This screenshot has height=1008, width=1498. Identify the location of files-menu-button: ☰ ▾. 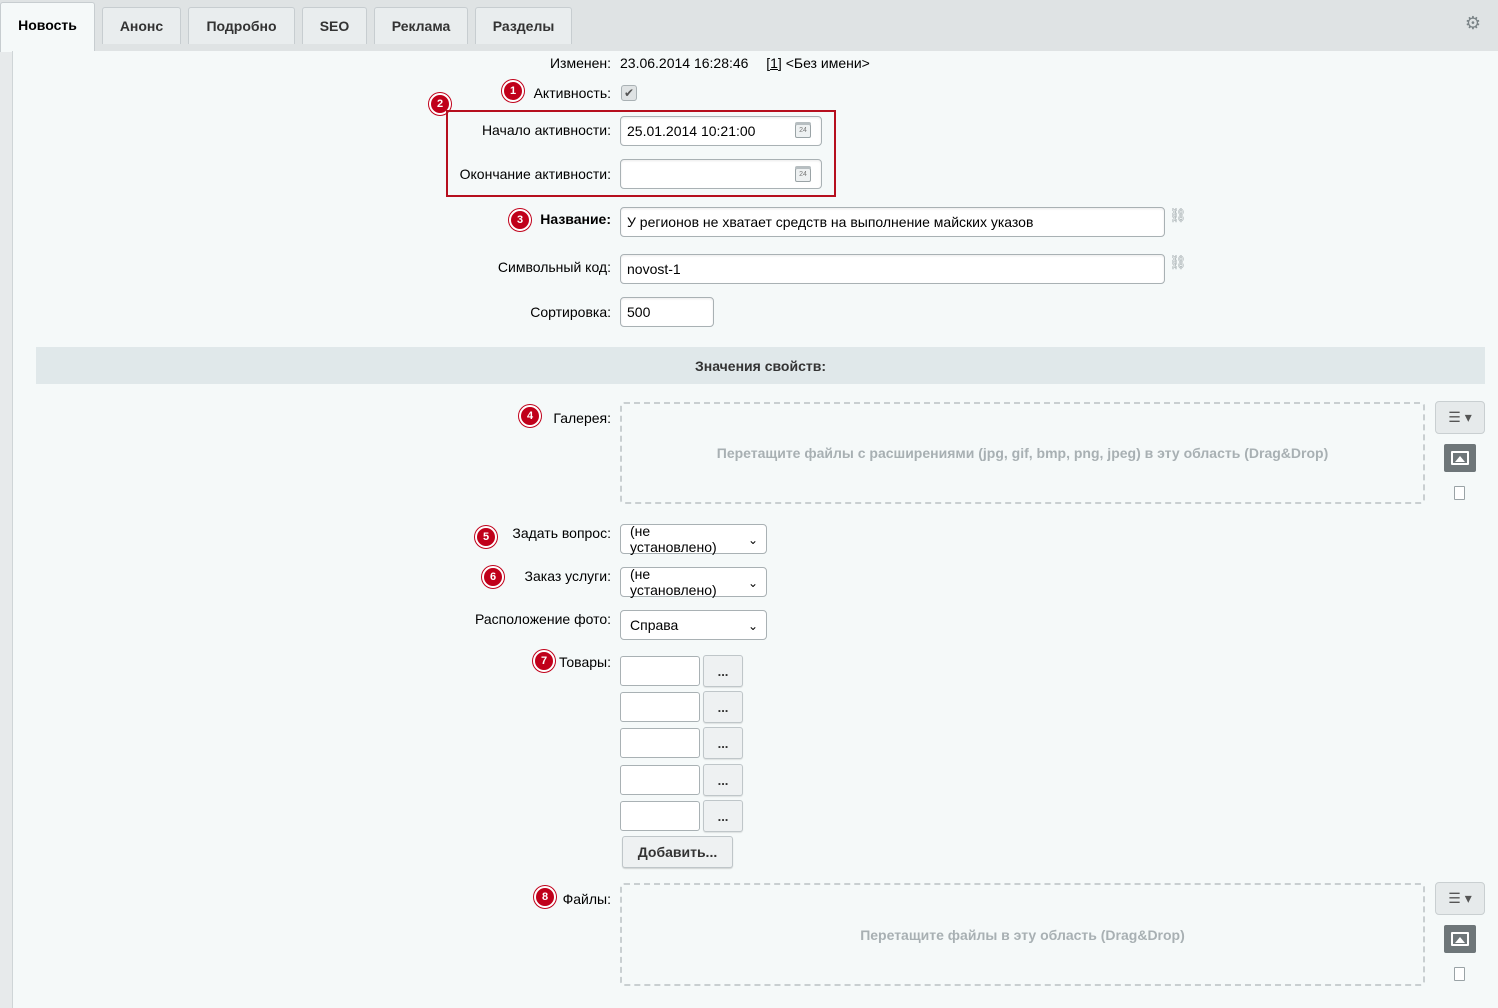
(1460, 898).